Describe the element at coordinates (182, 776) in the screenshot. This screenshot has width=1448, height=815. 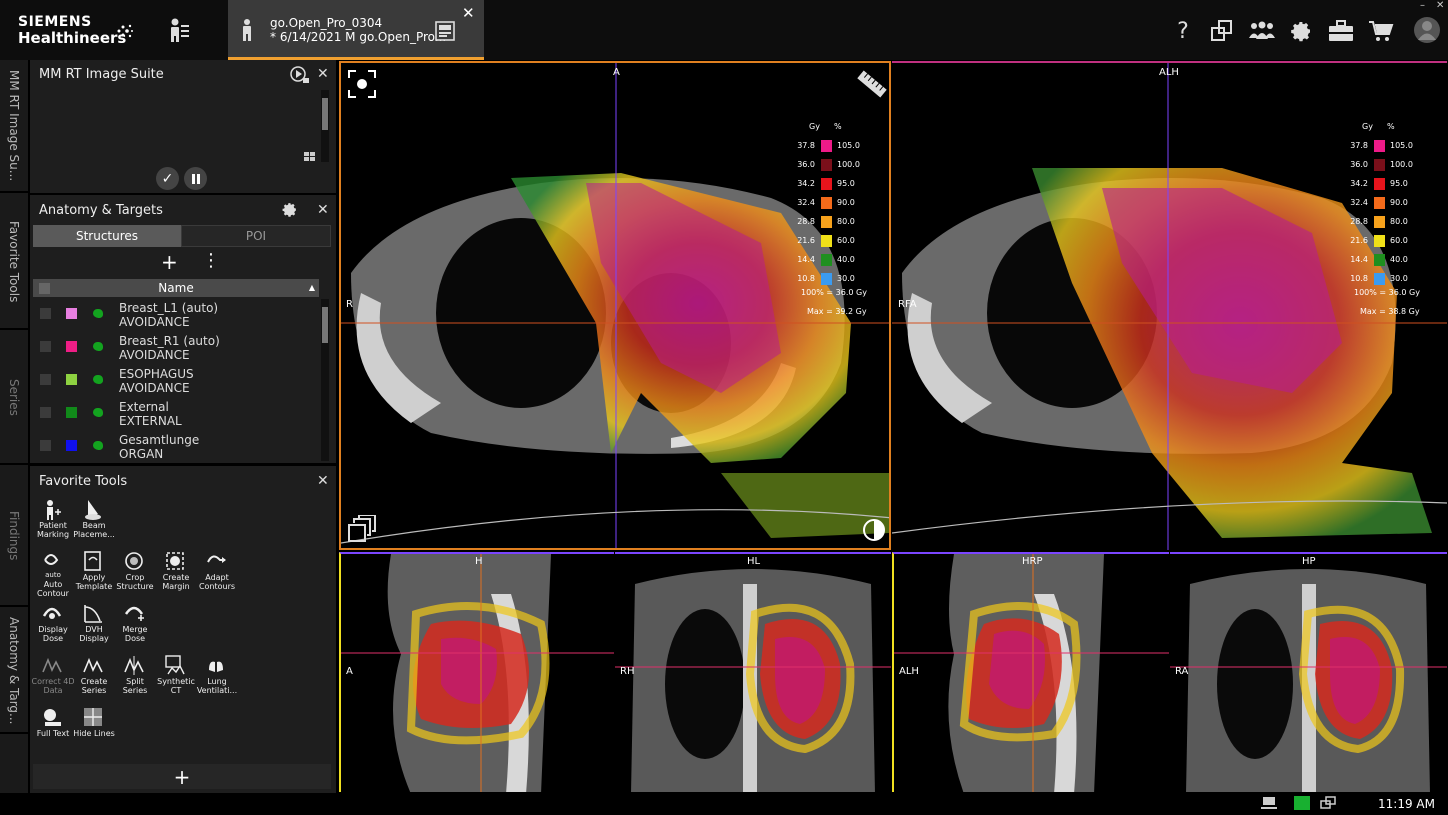
I see `add-tool-button: +` at that location.